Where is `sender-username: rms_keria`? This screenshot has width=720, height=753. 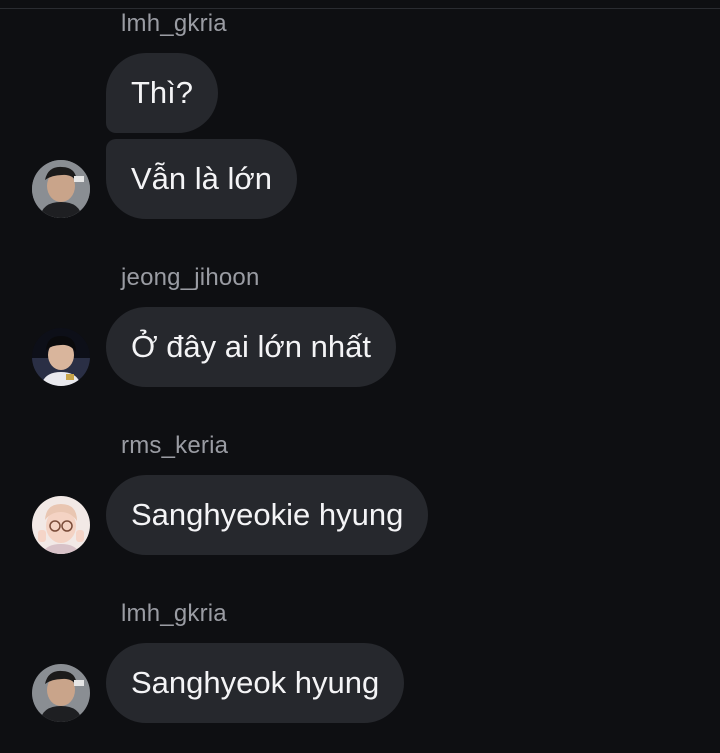 sender-username: rms_keria is located at coordinates (174, 446).